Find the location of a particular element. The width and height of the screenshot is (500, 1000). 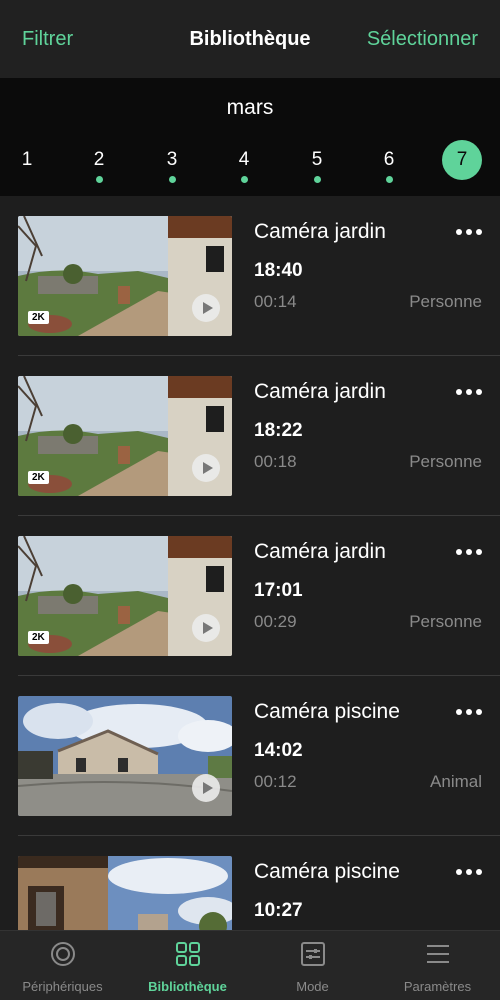

recording-row: Caméra piscine 10:27 is located at coordinates (250, 883).